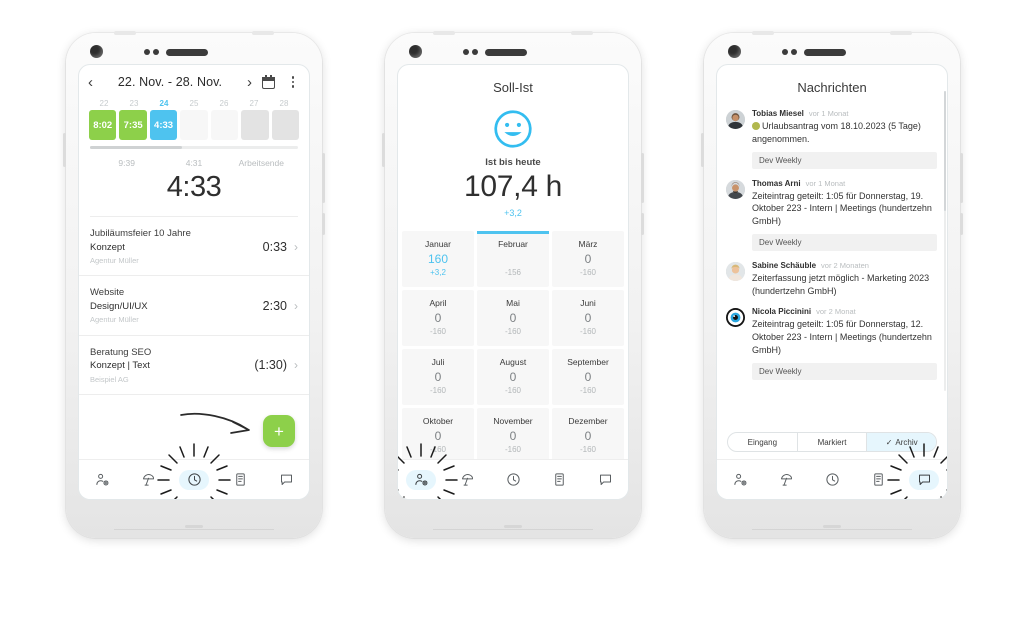 The image size is (1024, 636). What do you see at coordinates (90, 82) in the screenshot?
I see `prev-week-button: ‹` at bounding box center [90, 82].